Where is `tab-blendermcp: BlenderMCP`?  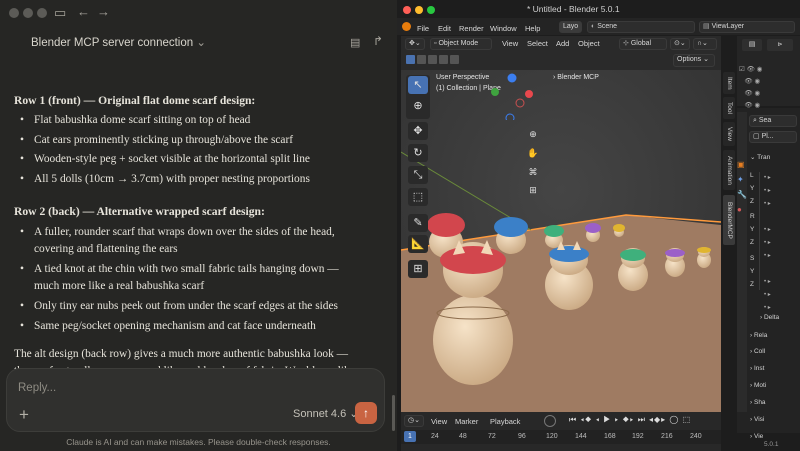 tab-blendermcp: BlenderMCP is located at coordinates (729, 220).